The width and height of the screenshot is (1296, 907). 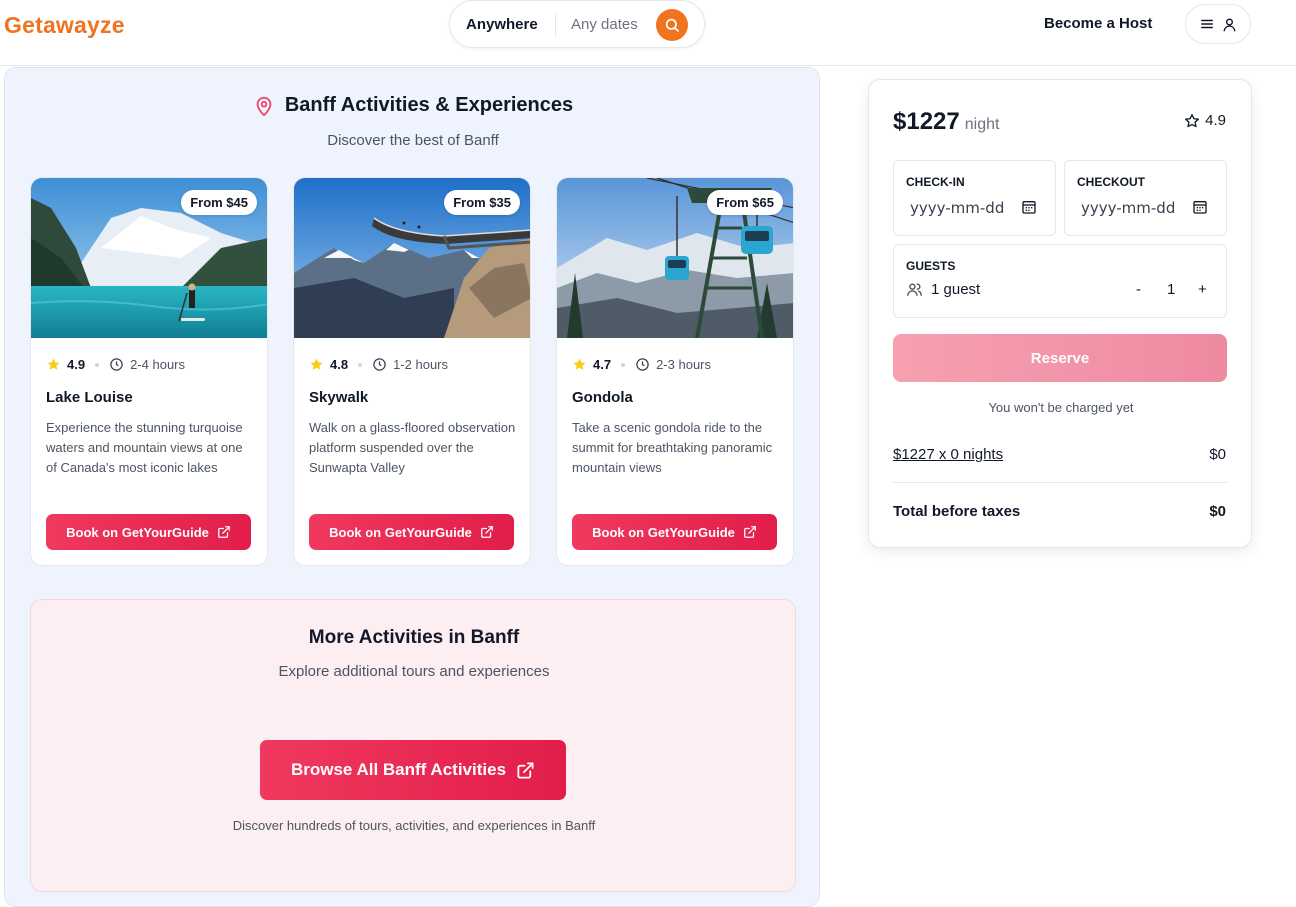 What do you see at coordinates (1098, 23) in the screenshot?
I see `become-host-link: Become a Host` at bounding box center [1098, 23].